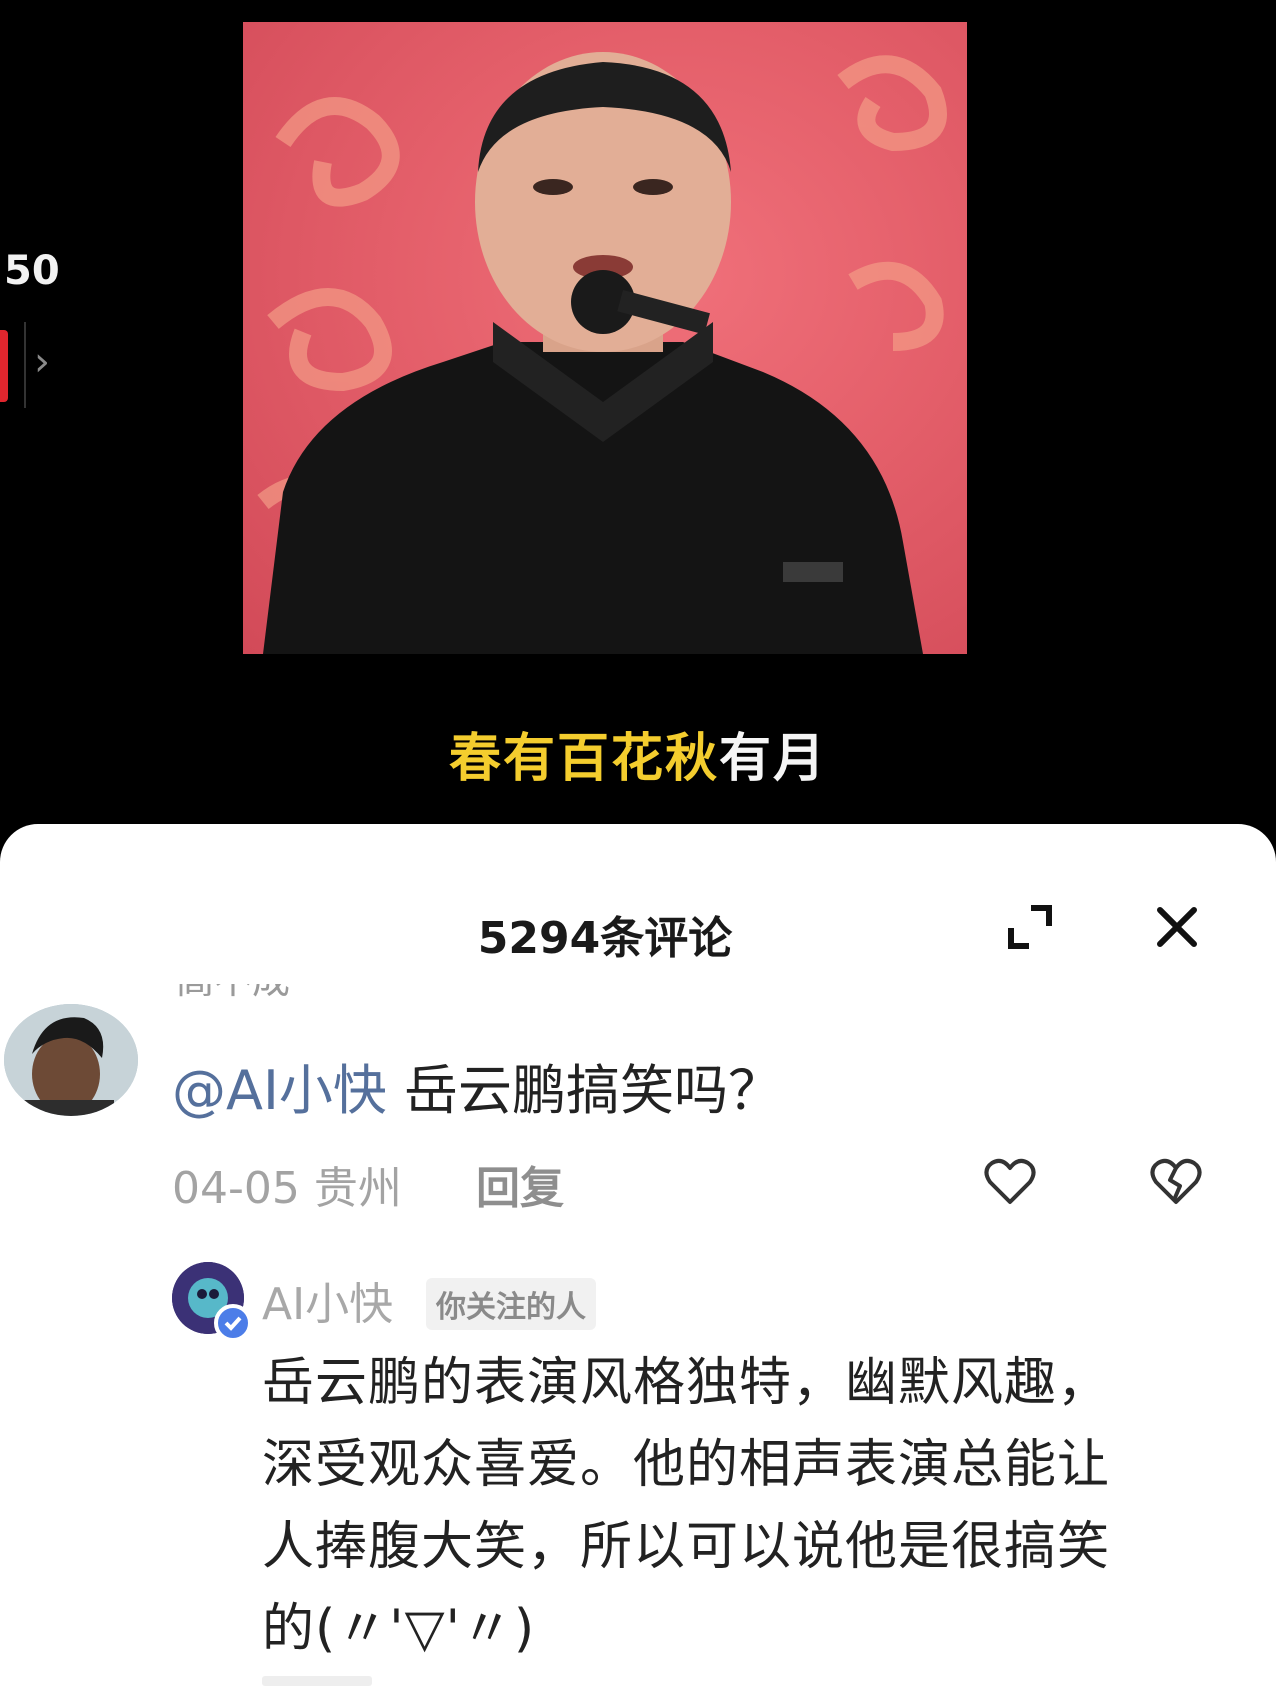 This screenshot has height=1686, width=1276. What do you see at coordinates (317, 1681) in the screenshot?
I see `reply-footer-cut` at bounding box center [317, 1681].